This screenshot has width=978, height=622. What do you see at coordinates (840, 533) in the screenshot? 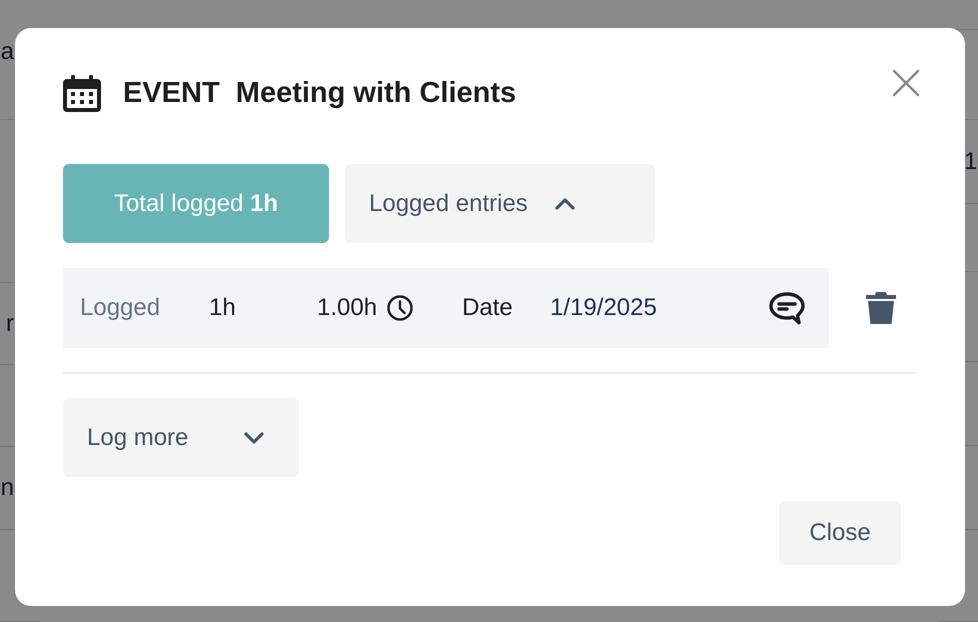
I see `close-button: Close` at bounding box center [840, 533].